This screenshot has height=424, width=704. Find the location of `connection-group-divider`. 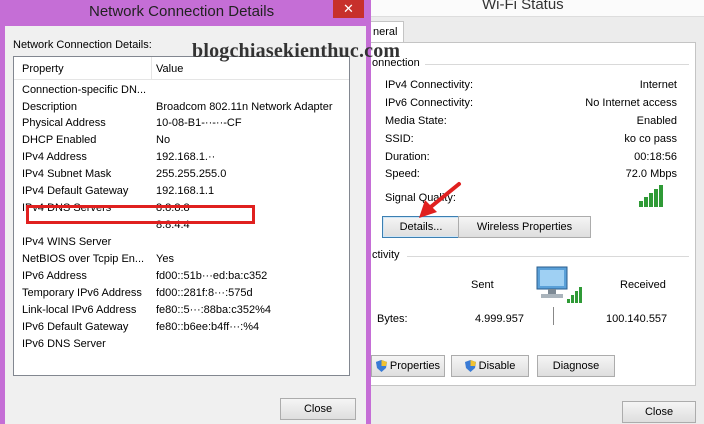

connection-group-divider is located at coordinates (557, 64).